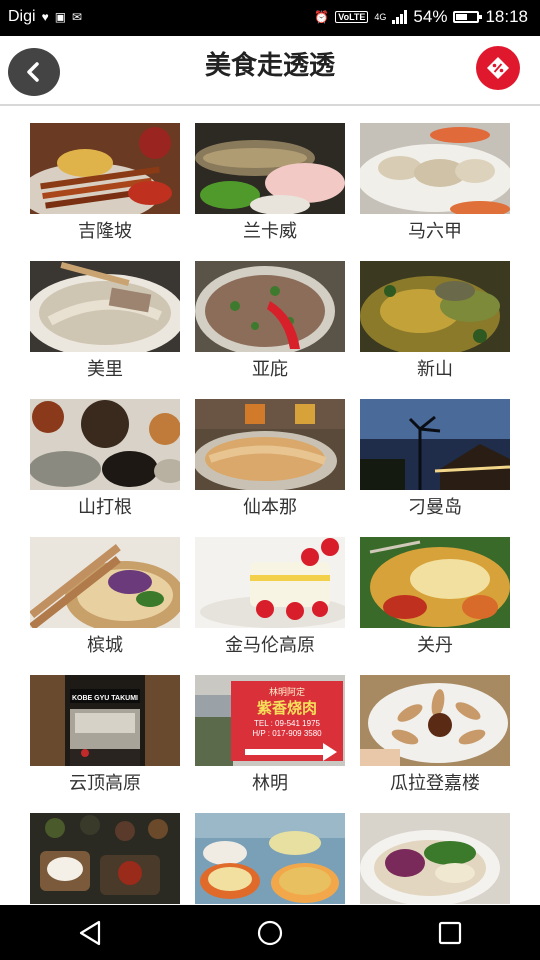 Image resolution: width=540 pixels, height=960 pixels. What do you see at coordinates (270, 507) in the screenshot?
I see `destination-name: 仙本那` at bounding box center [270, 507].